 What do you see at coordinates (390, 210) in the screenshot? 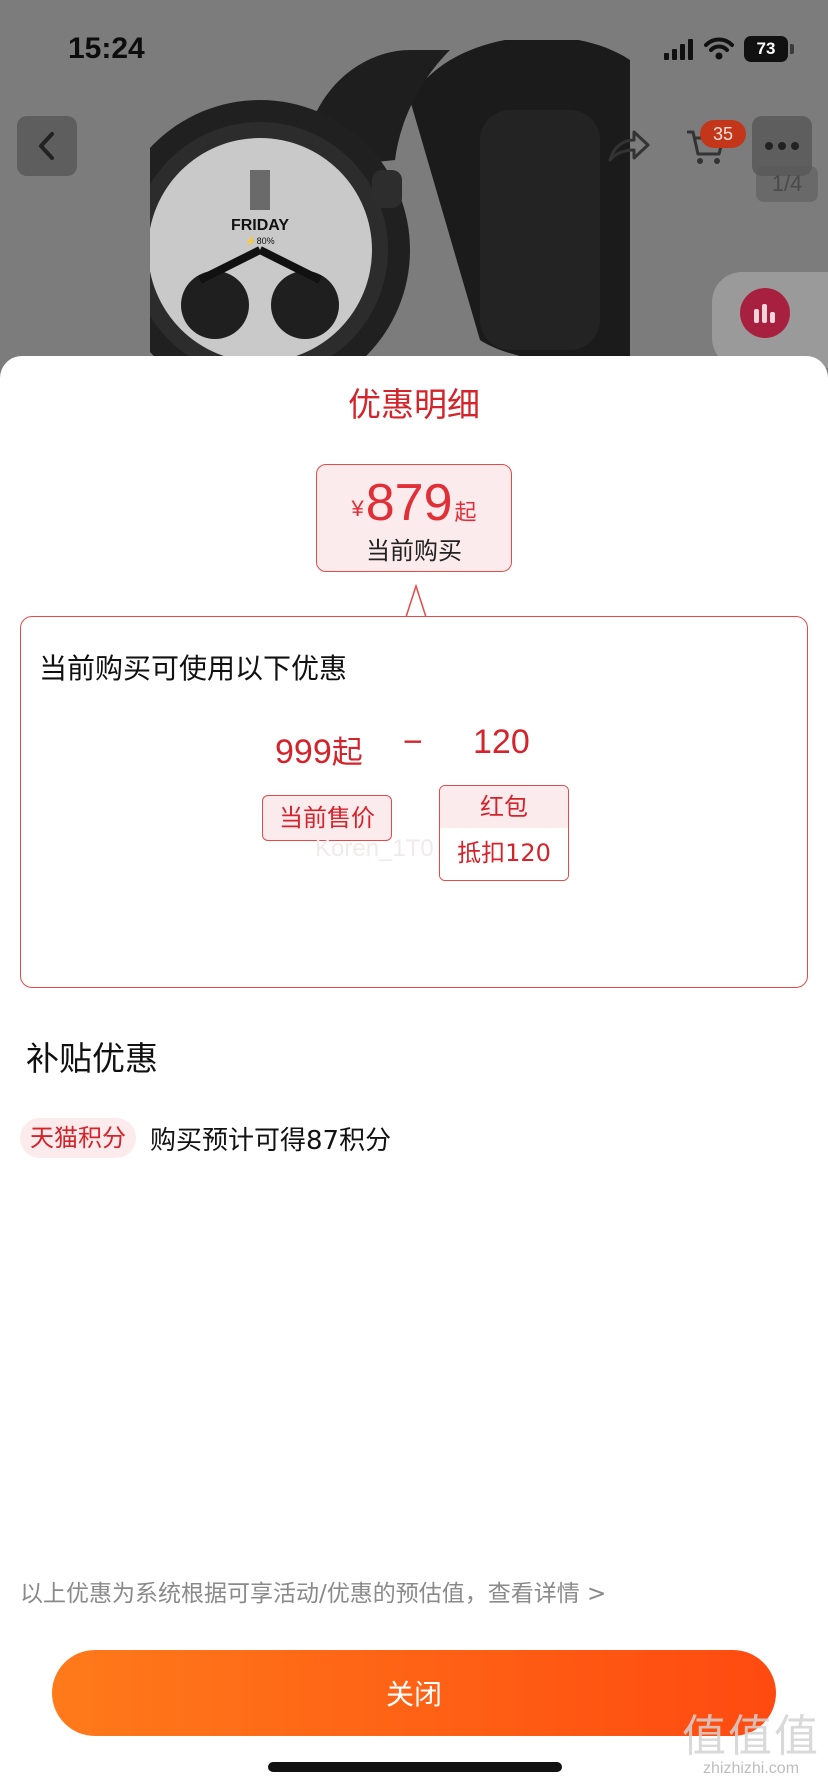
I see `product-watch-image: FRIDAY ⚡80%` at bounding box center [390, 210].